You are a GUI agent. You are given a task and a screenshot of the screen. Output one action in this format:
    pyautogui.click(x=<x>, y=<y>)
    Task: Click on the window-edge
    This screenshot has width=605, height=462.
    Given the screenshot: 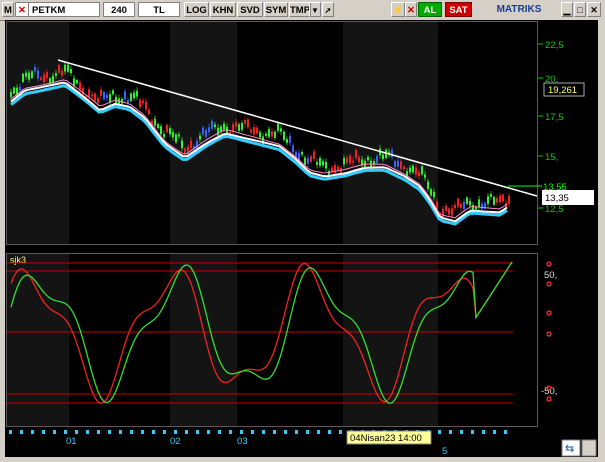 What is the action you would take?
    pyautogui.click(x=601, y=241)
    